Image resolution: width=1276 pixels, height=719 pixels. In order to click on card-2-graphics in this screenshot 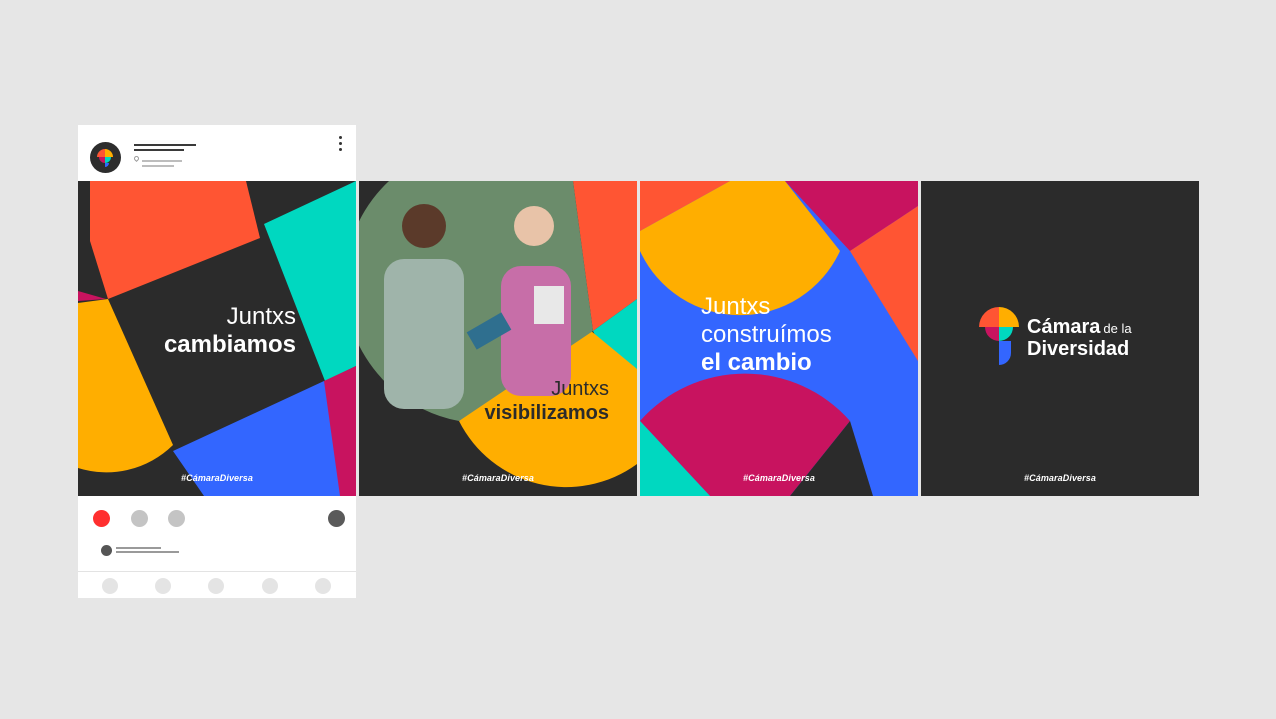, I will do `click(498, 338)`.